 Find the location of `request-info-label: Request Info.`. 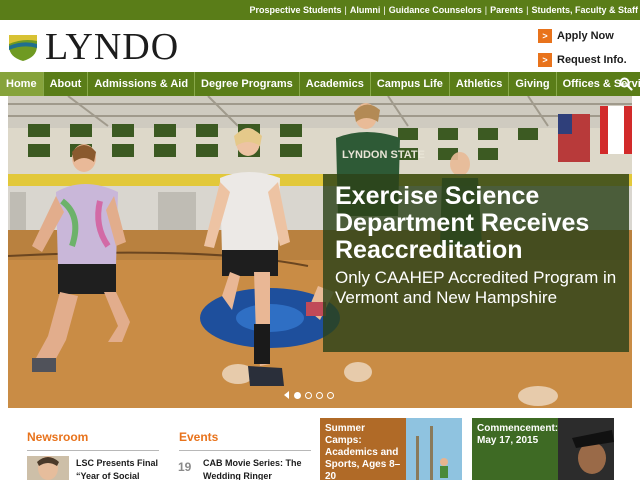

request-info-label: Request Info. is located at coordinates (592, 60).